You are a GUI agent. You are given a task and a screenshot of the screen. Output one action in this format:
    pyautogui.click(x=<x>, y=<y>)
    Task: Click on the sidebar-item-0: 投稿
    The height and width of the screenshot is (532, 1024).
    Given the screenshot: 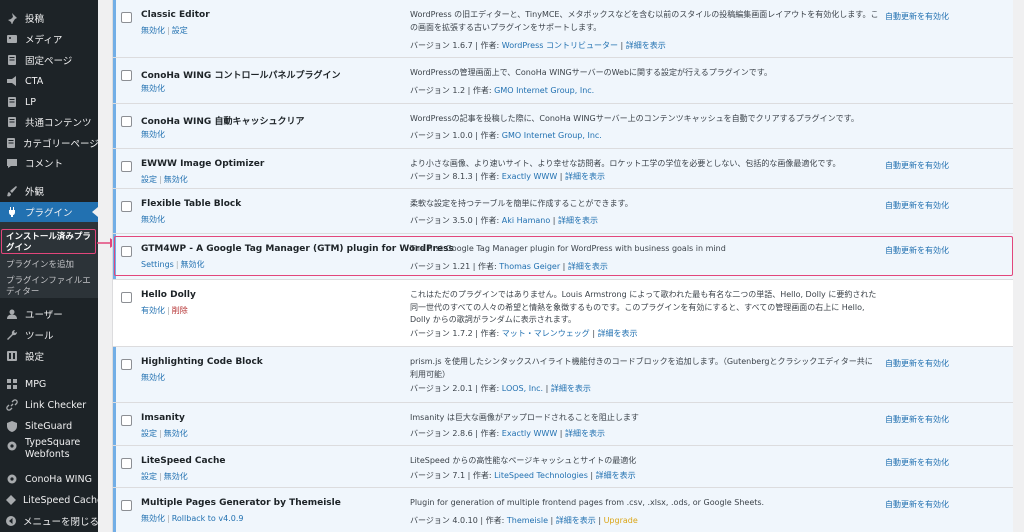 What is the action you would take?
    pyautogui.click(x=49, y=18)
    